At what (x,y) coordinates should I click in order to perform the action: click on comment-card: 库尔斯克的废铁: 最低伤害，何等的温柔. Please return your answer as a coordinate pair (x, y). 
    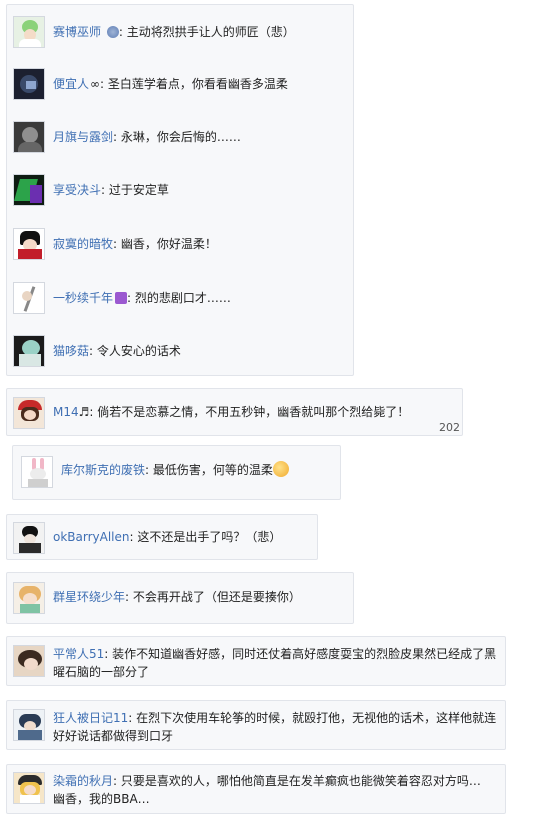
    Looking at the image, I should click on (176, 472).